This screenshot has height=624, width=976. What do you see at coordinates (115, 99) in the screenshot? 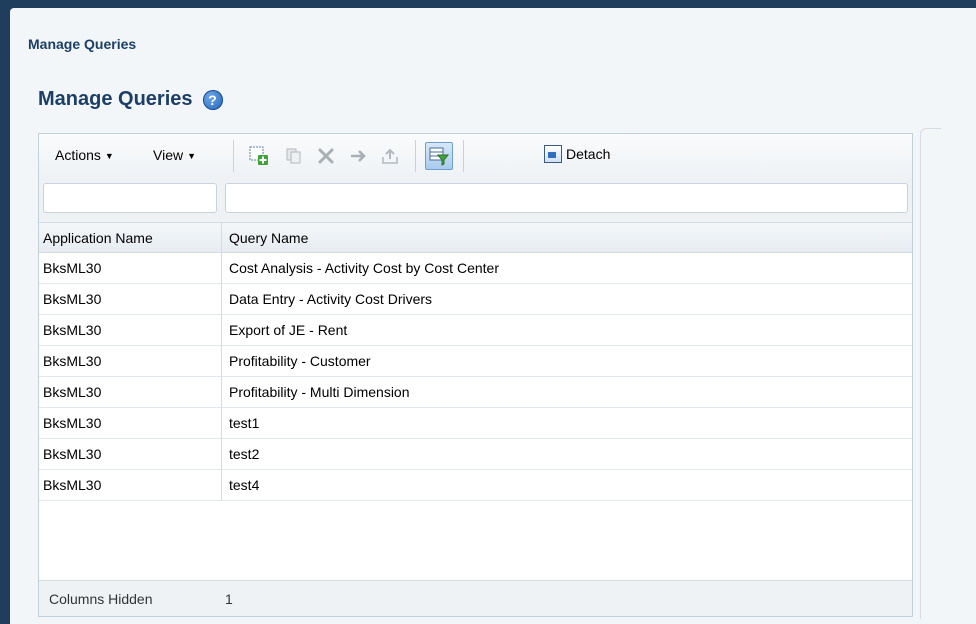
I see `panel-title: Manage Queries` at bounding box center [115, 99].